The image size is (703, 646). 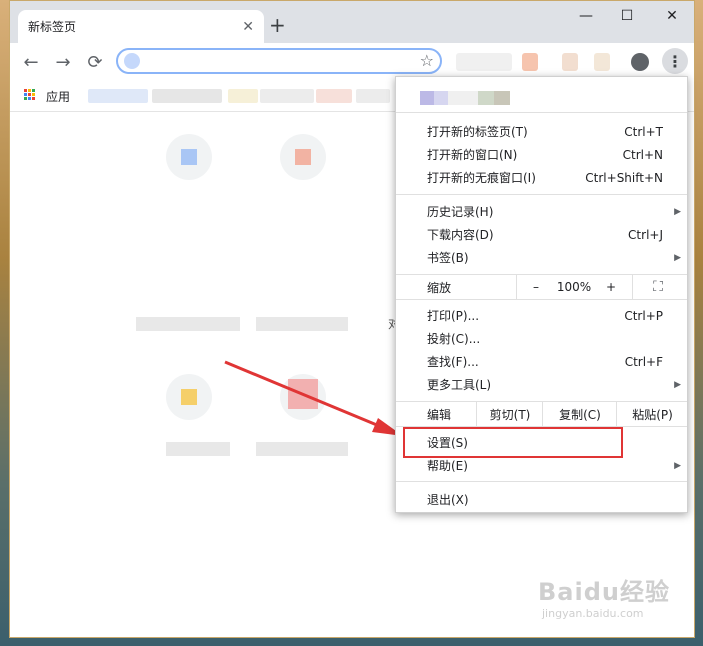 What do you see at coordinates (448, 258) in the screenshot?
I see `menu-item-label: 书签(B)` at bounding box center [448, 258].